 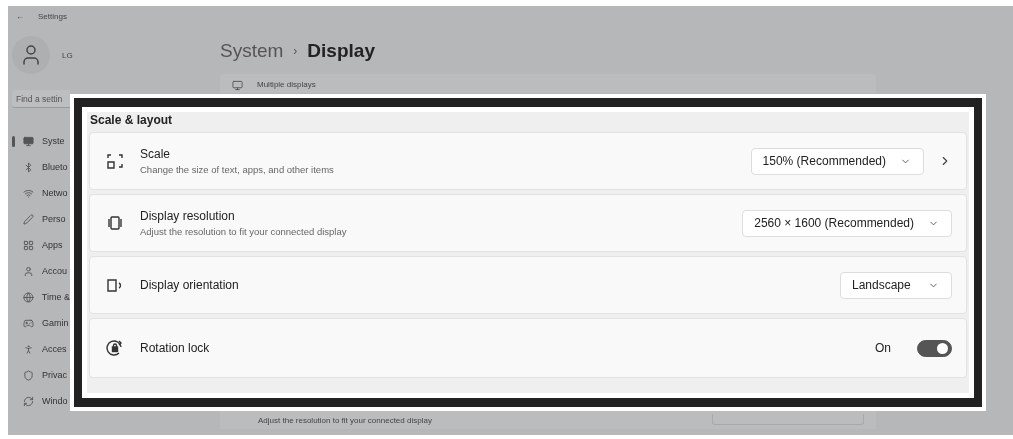 What do you see at coordinates (54, 375) in the screenshot?
I see `nav-label: Privac` at bounding box center [54, 375].